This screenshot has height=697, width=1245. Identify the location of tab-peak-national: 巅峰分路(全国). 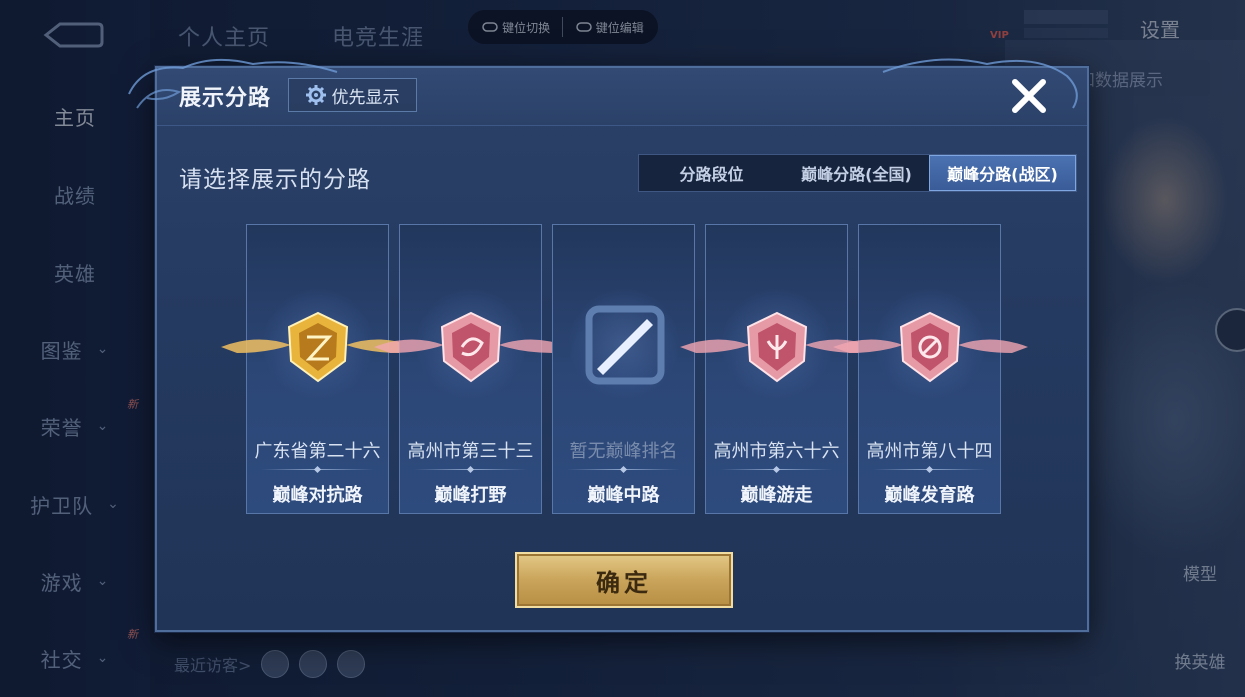
(856, 173).